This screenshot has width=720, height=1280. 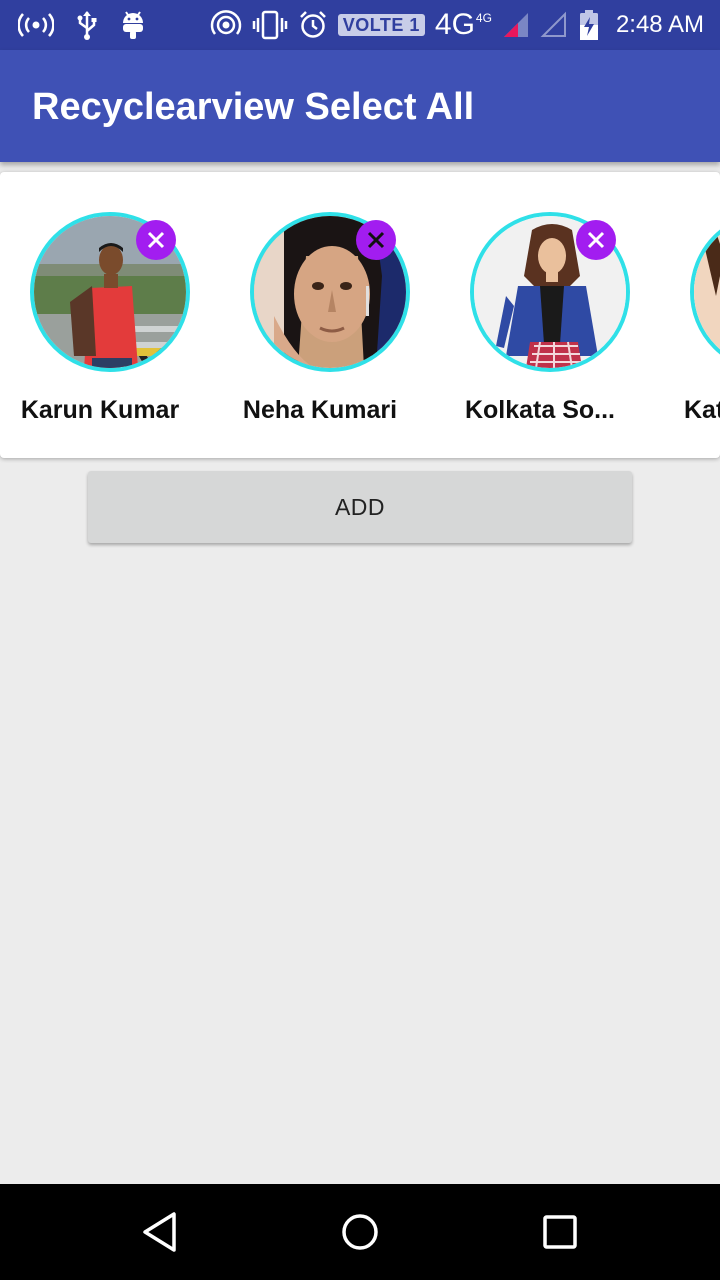 I want to click on home-icon, so click(x=360, y=1232).